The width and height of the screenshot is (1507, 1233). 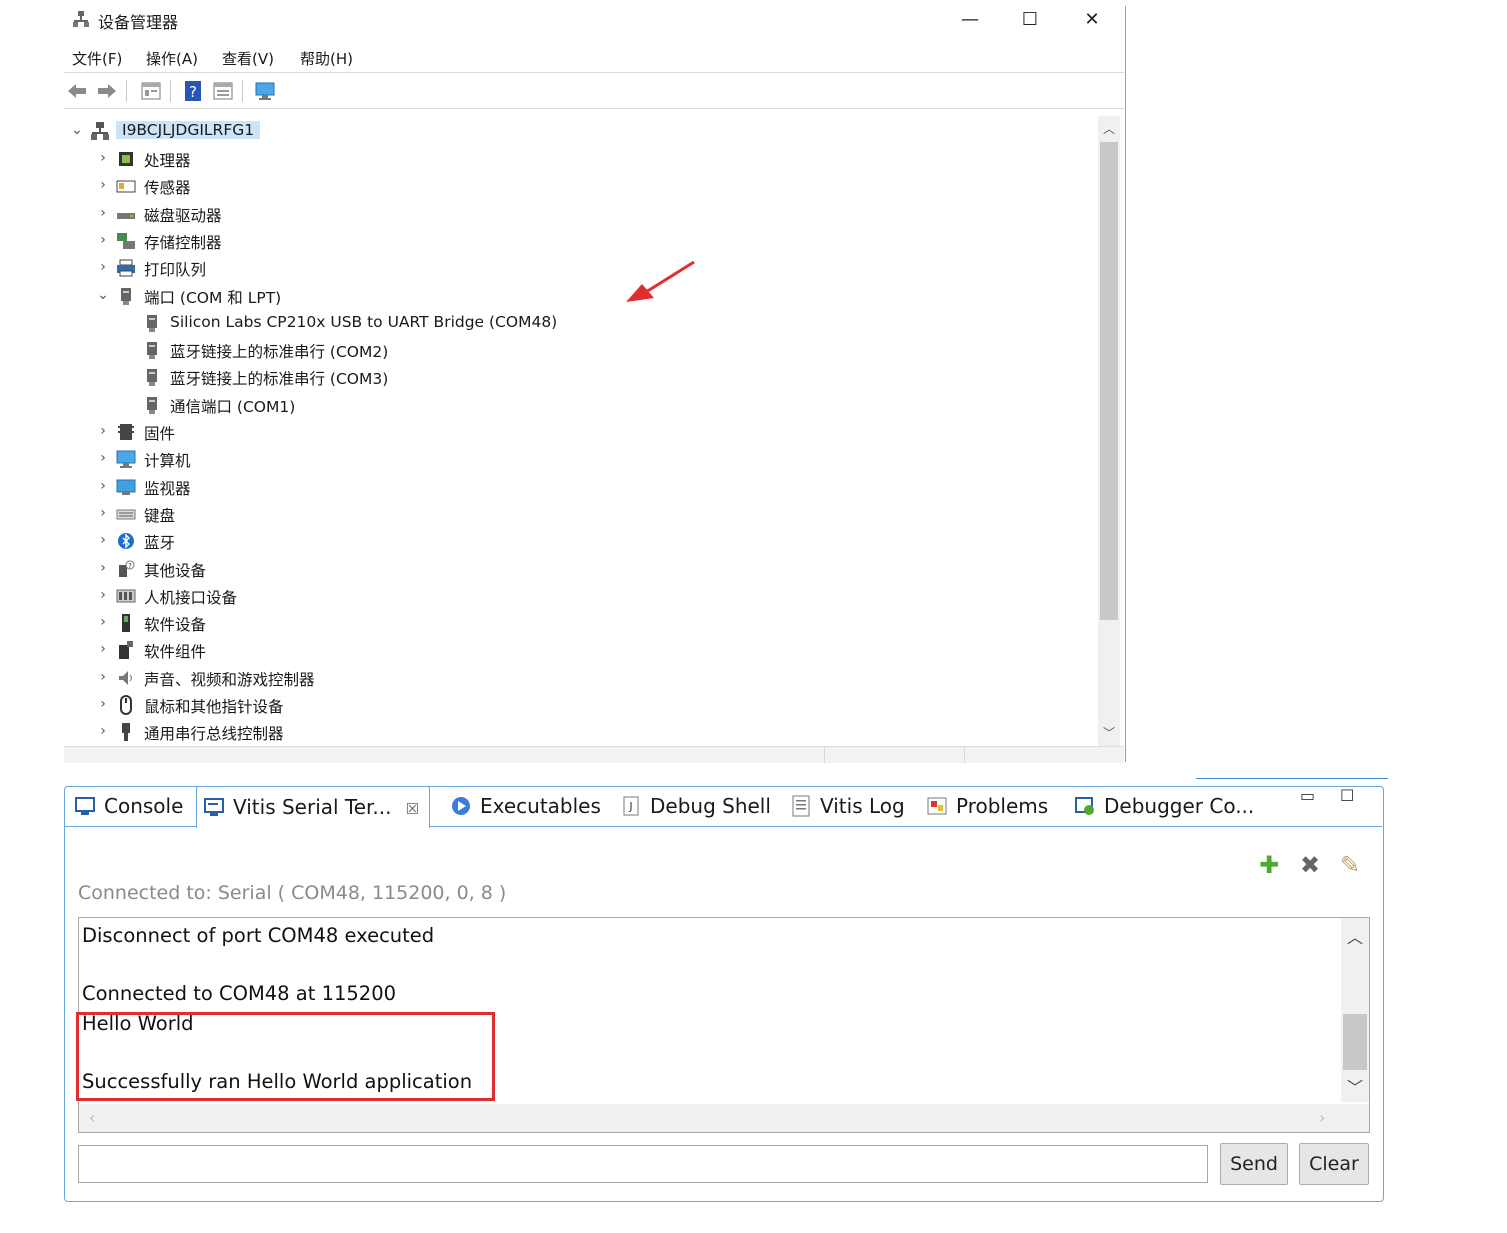 I want to click on tree-category: ⌄ 端口 (COM 和 LPT), so click(x=396, y=296).